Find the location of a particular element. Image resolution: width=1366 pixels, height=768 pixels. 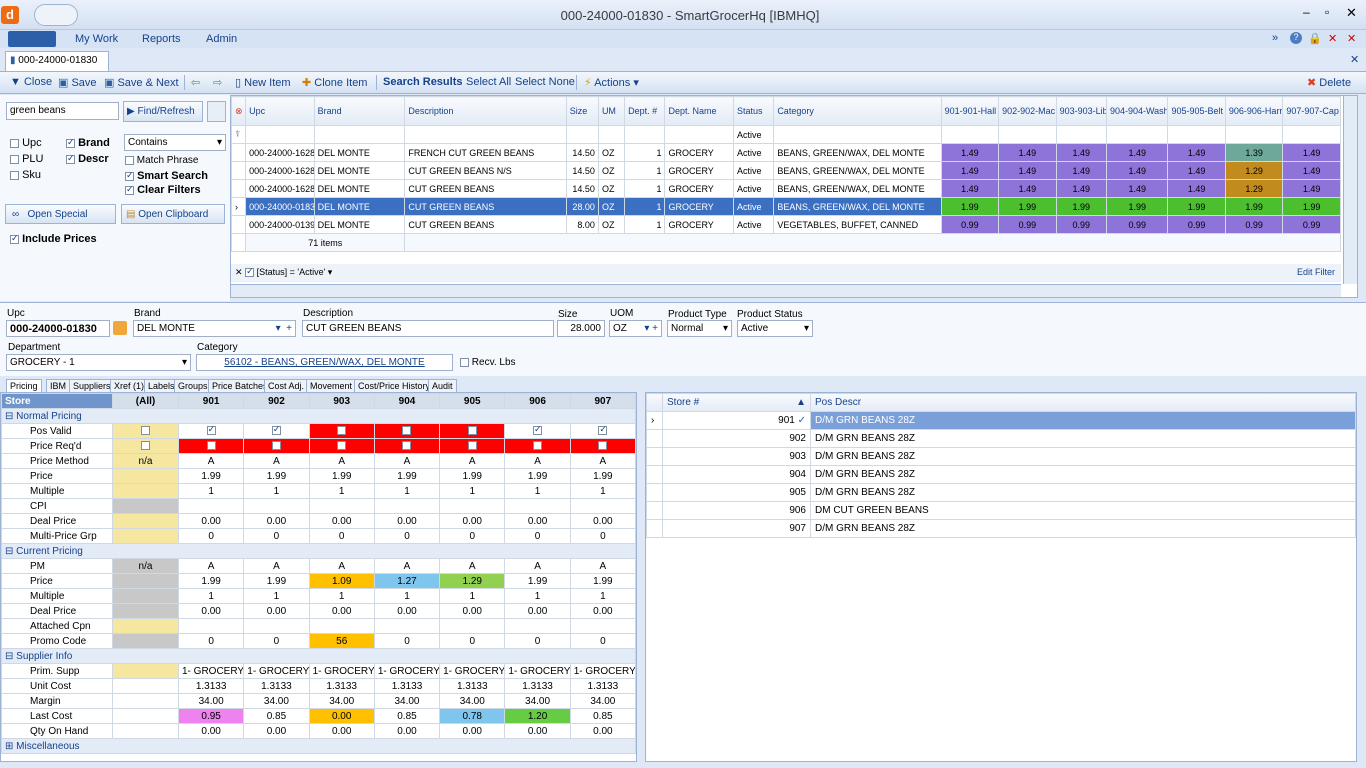

product-status-select: Active ▾ is located at coordinates (775, 328).